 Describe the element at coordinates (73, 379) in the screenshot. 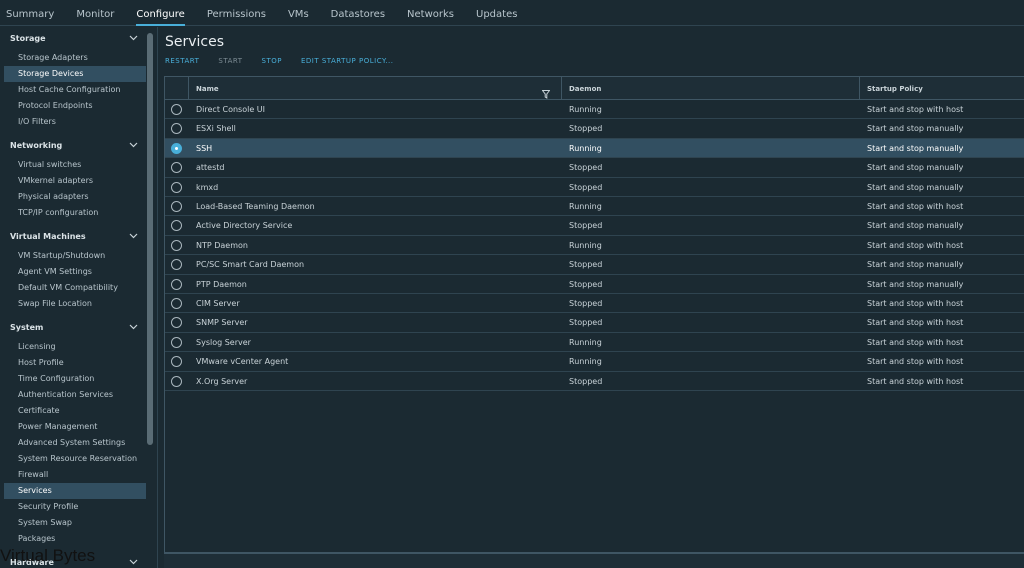

I see `sidebar-item-time-configuration: Time Configuration` at that location.